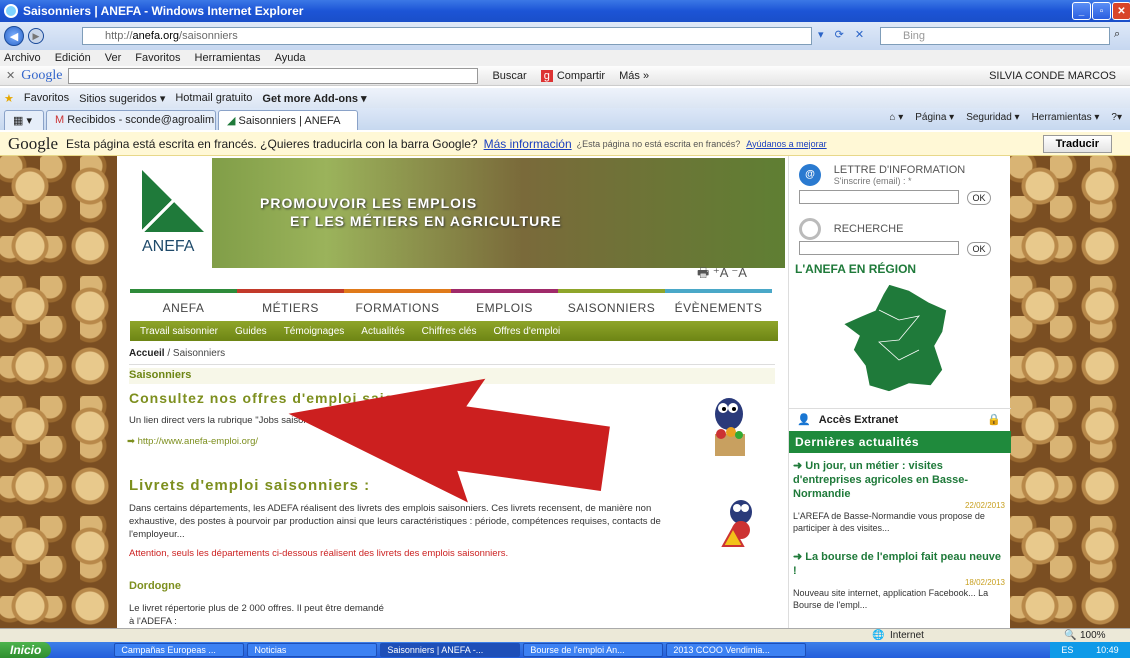  I want to click on mas-button: Más », so click(634, 76).